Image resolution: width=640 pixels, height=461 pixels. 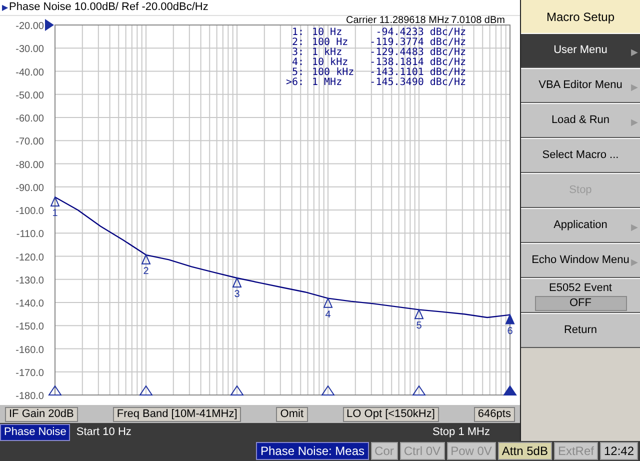 What do you see at coordinates (328, 83) in the screenshot?
I see `marker-frequency: 1 MHz` at bounding box center [328, 83].